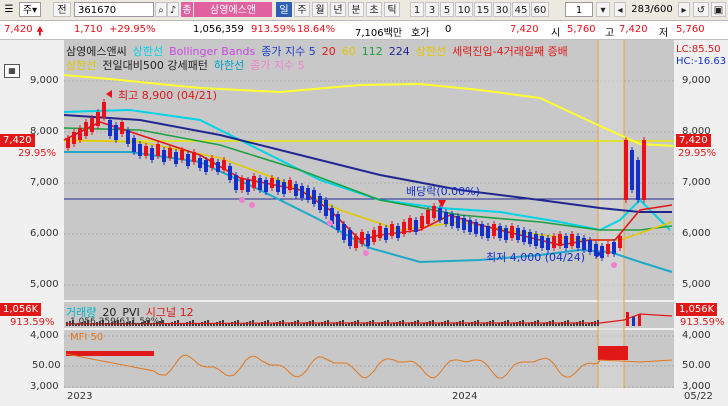  What do you see at coordinates (696, 131) in the screenshot?
I see `price-tick-right-1: 8,000` at bounding box center [696, 131].